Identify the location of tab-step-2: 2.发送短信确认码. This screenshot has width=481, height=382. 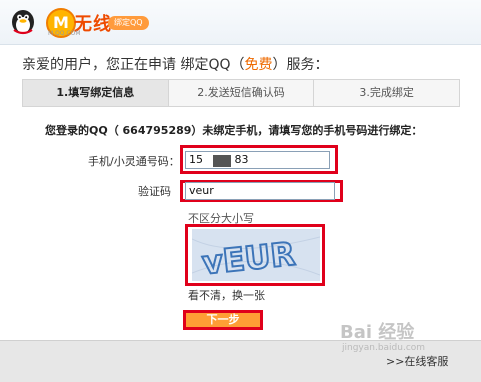
(242, 93).